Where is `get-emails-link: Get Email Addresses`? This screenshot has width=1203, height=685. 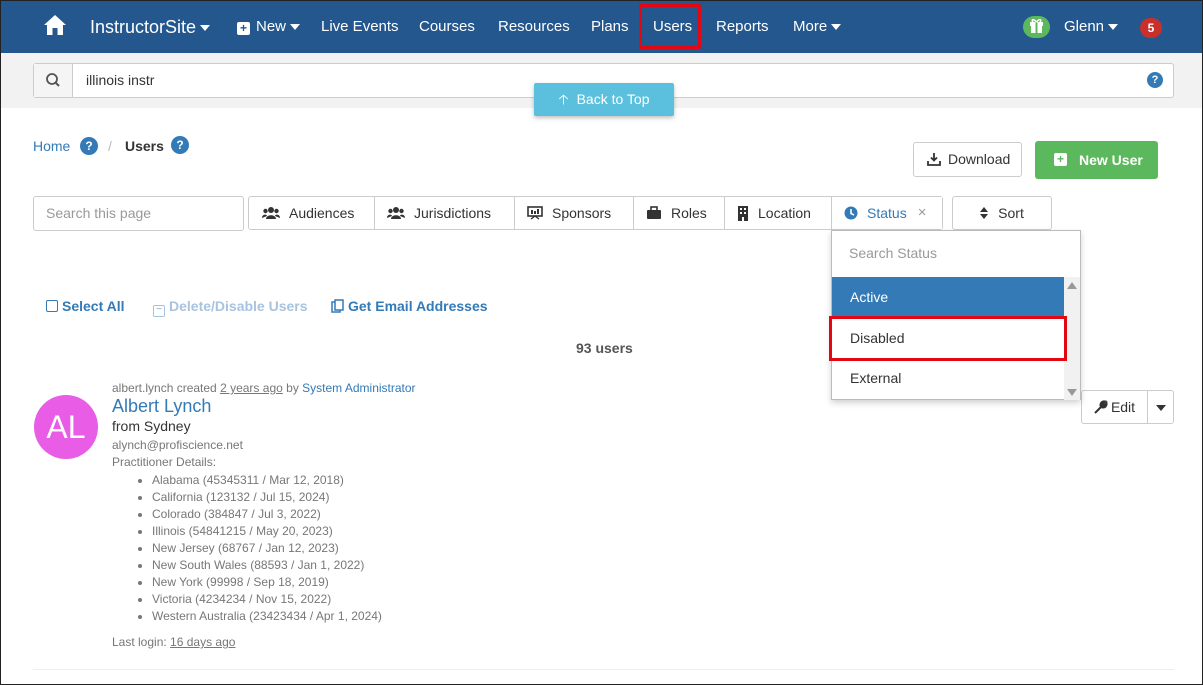 get-emails-link: Get Email Addresses is located at coordinates (409, 306).